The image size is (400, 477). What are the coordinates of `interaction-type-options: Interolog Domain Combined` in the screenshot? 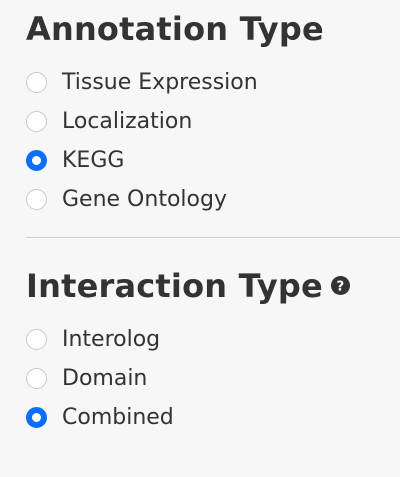 It's located at (100, 378).